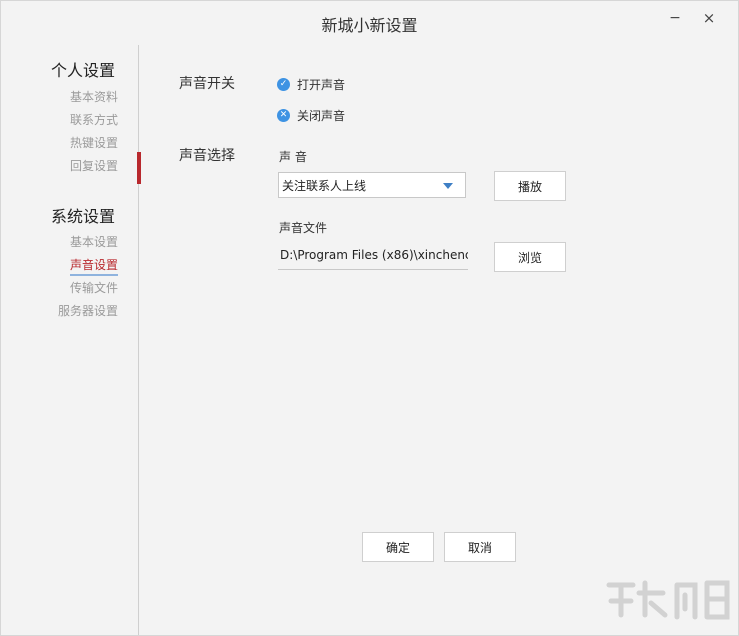  What do you see at coordinates (321, 85) in the screenshot?
I see `radio-sound-on-label: 打开声音` at bounding box center [321, 85].